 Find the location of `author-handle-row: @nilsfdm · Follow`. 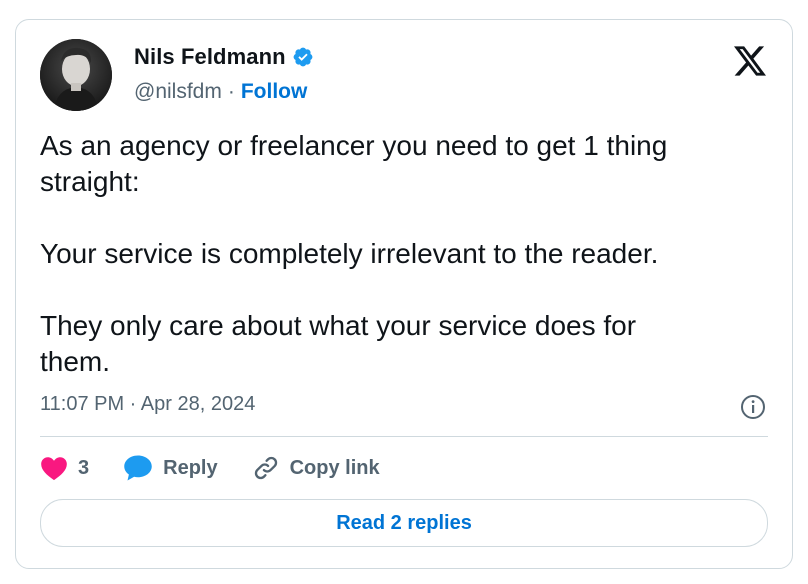

author-handle-row: @nilsfdm · Follow is located at coordinates (220, 92).